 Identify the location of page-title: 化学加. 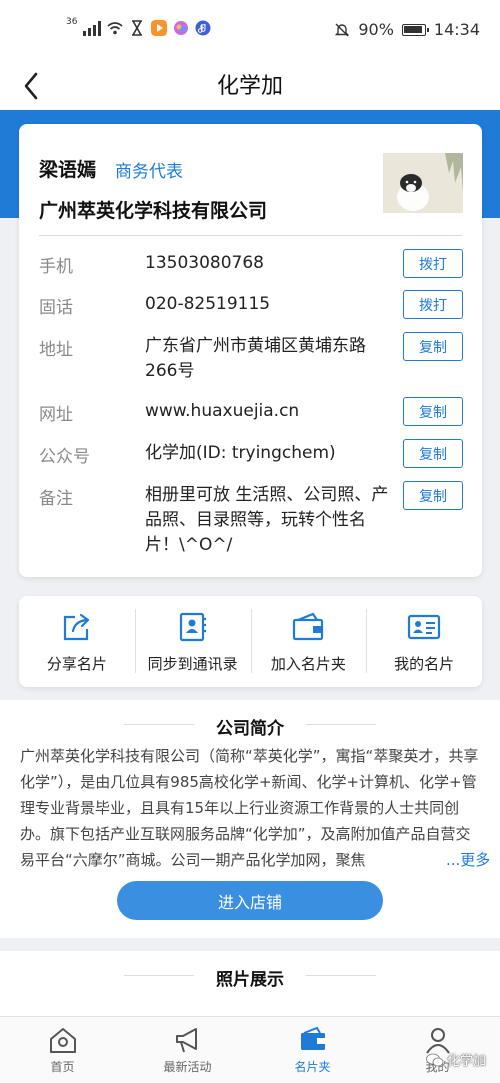
(249, 86).